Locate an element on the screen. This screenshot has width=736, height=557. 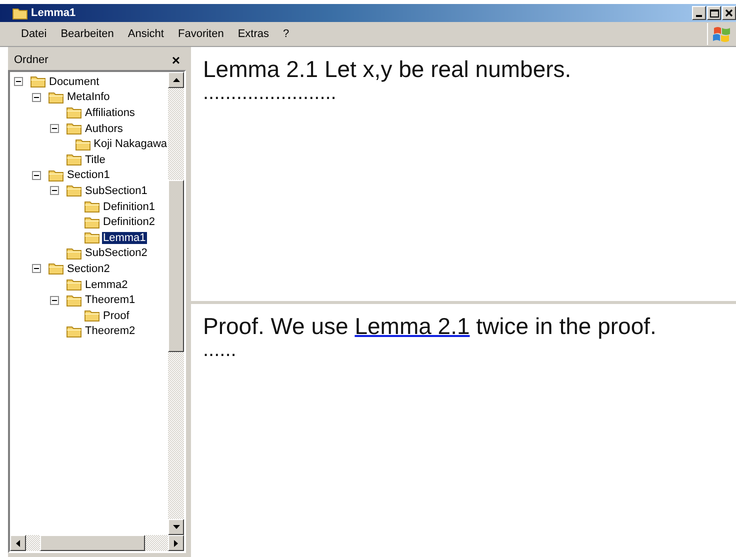
tree-item: Document is located at coordinates (74, 82).